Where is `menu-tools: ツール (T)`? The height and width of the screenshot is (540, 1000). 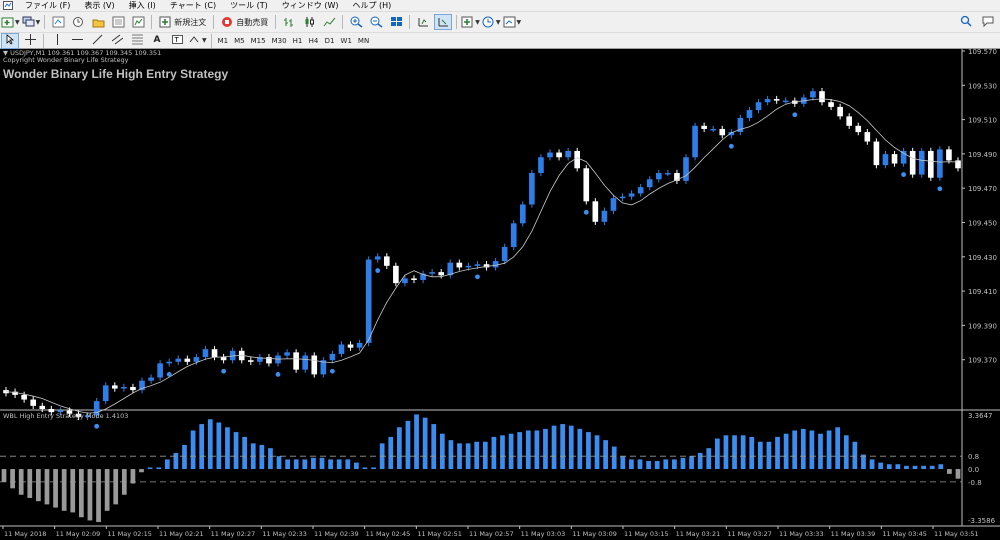 menu-tools: ツール (T) is located at coordinates (249, 5).